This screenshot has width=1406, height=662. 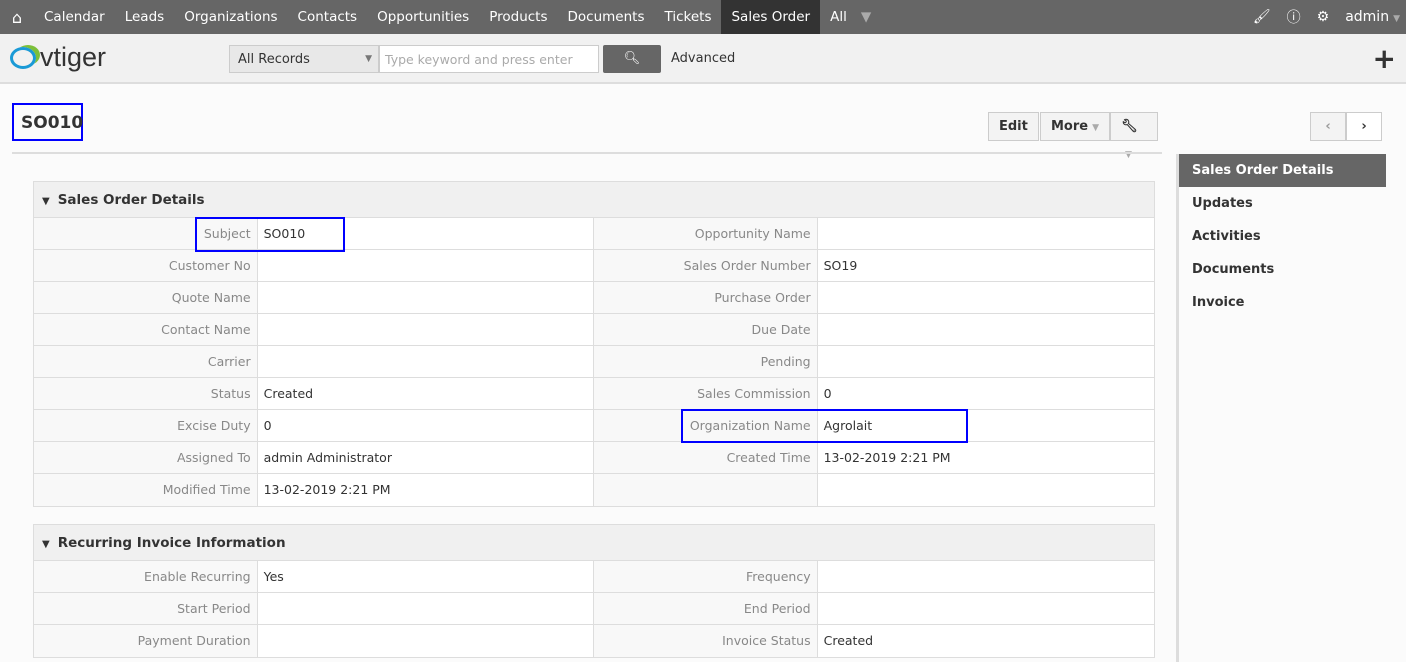 I want to click on search-scope-select: All Records ▼, so click(x=304, y=59).